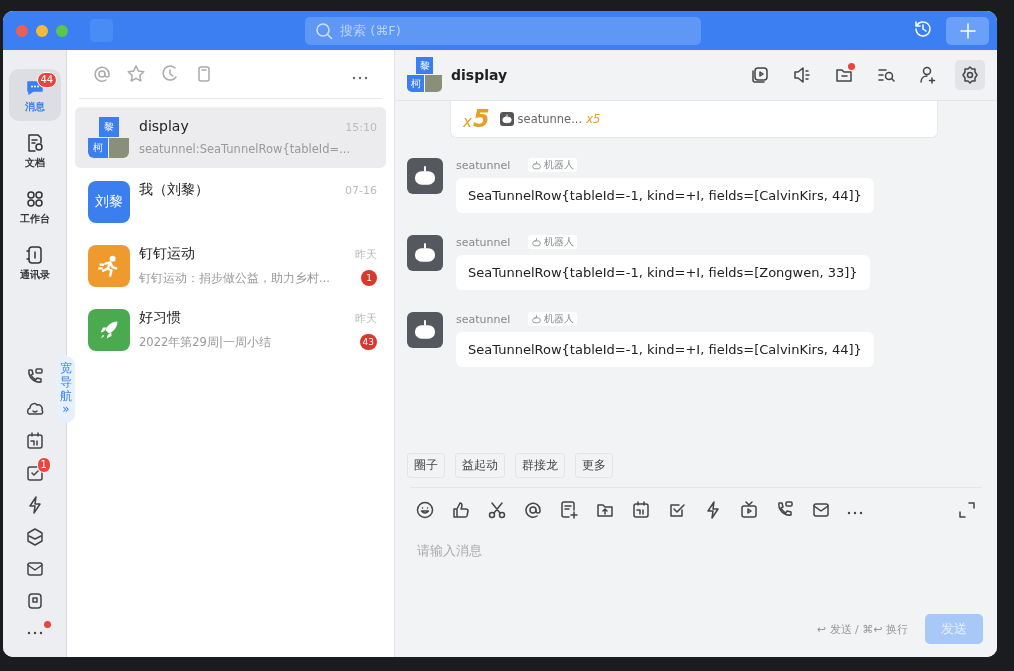 This screenshot has height=671, width=1014. I want to click on nav-label: 文档, so click(34, 162).